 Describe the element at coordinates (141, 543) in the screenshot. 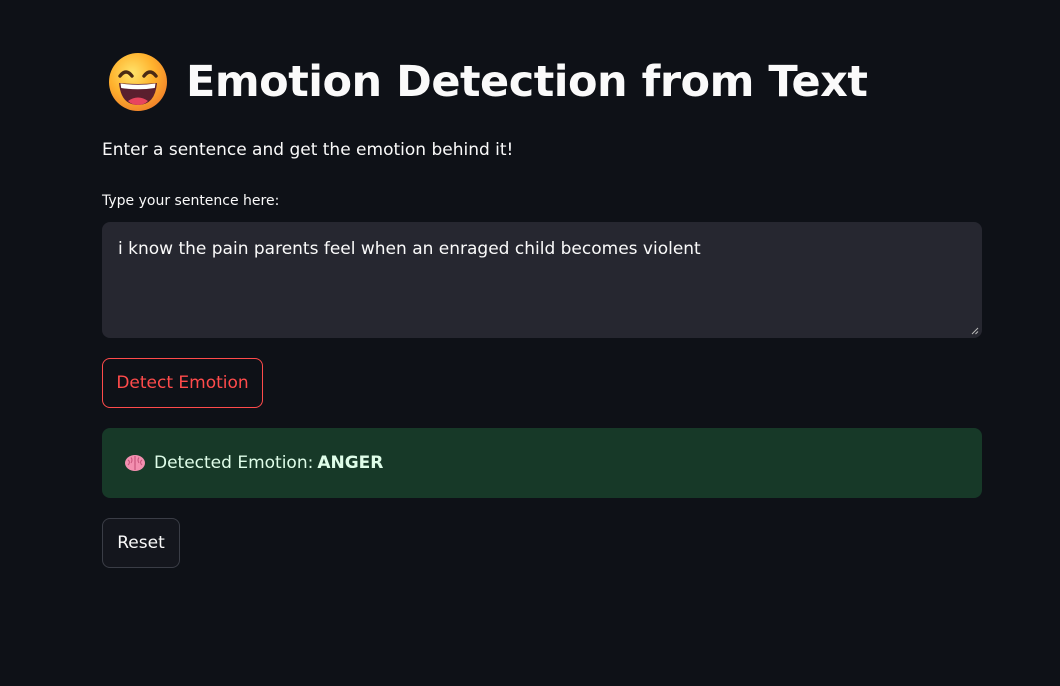

I see `reset-button: Reset` at that location.